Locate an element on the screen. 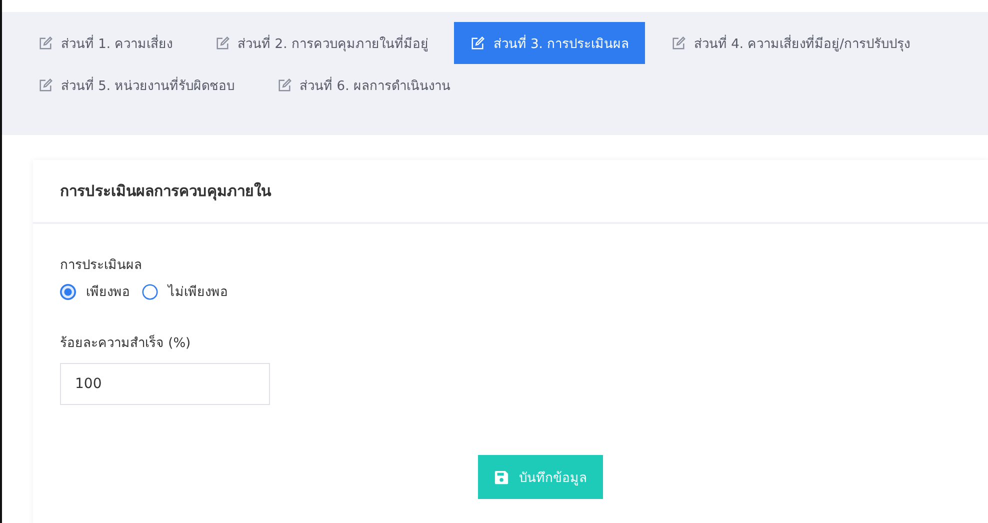  tab: ส่วนที่ 3. การประเมินผล is located at coordinates (550, 43).